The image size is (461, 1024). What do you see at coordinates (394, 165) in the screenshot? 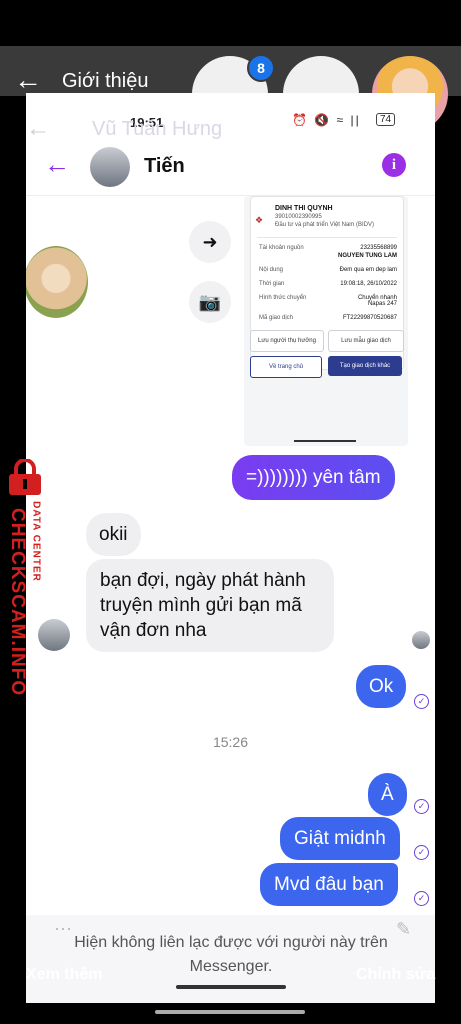
I see `info-icon: i` at bounding box center [394, 165].